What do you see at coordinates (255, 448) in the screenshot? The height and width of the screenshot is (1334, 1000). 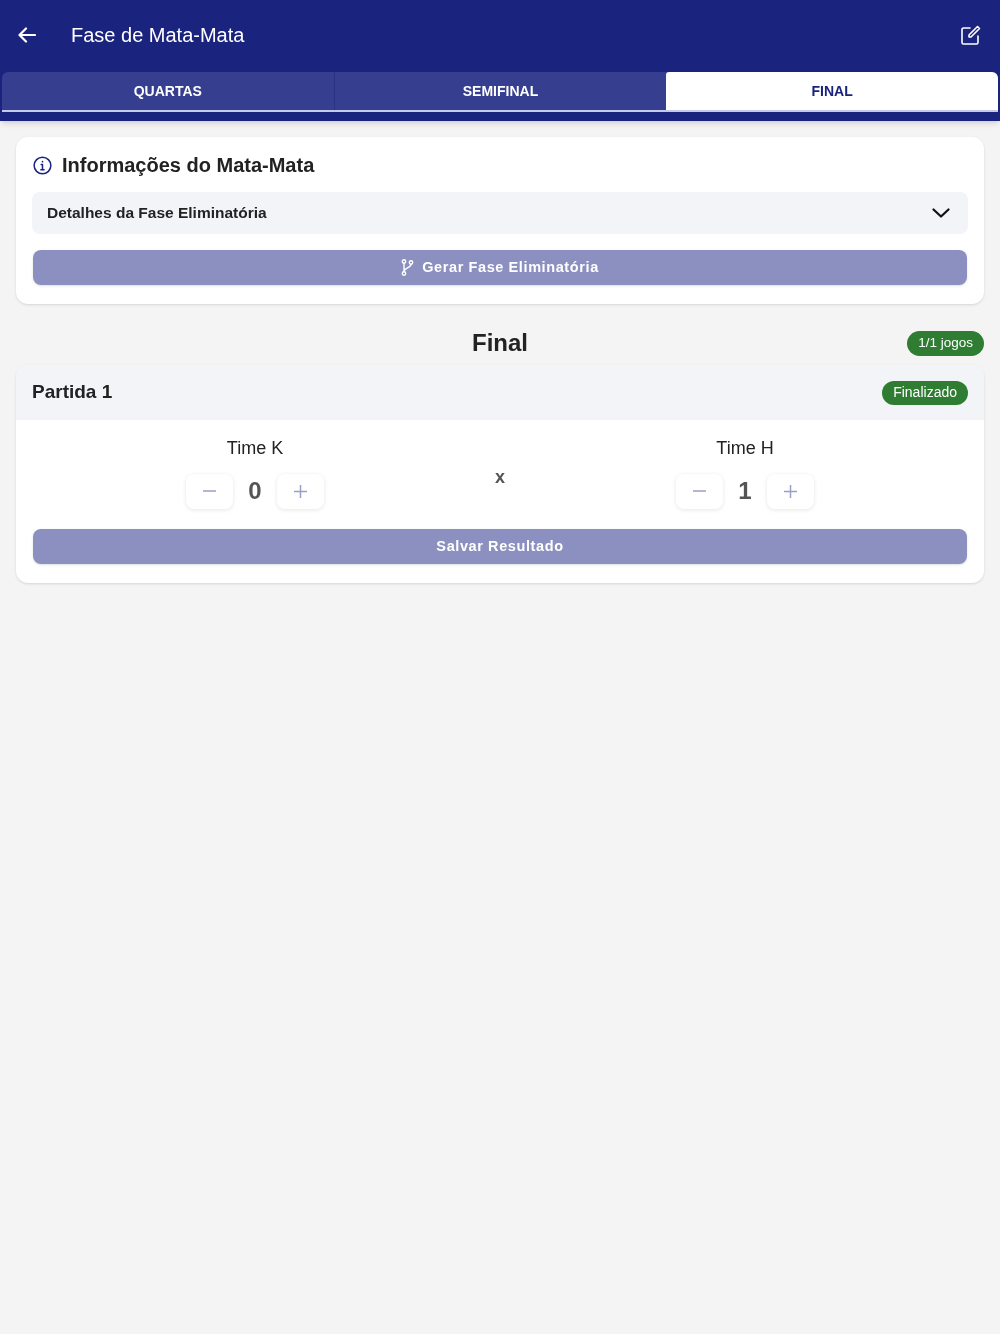 I see `team-name: Time K` at bounding box center [255, 448].